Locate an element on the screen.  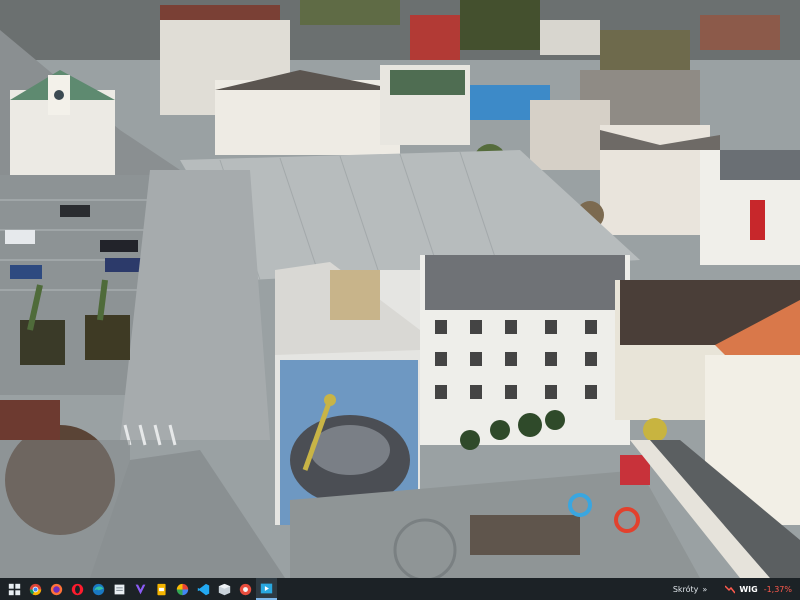
firefox-button is located at coordinates (56, 589).